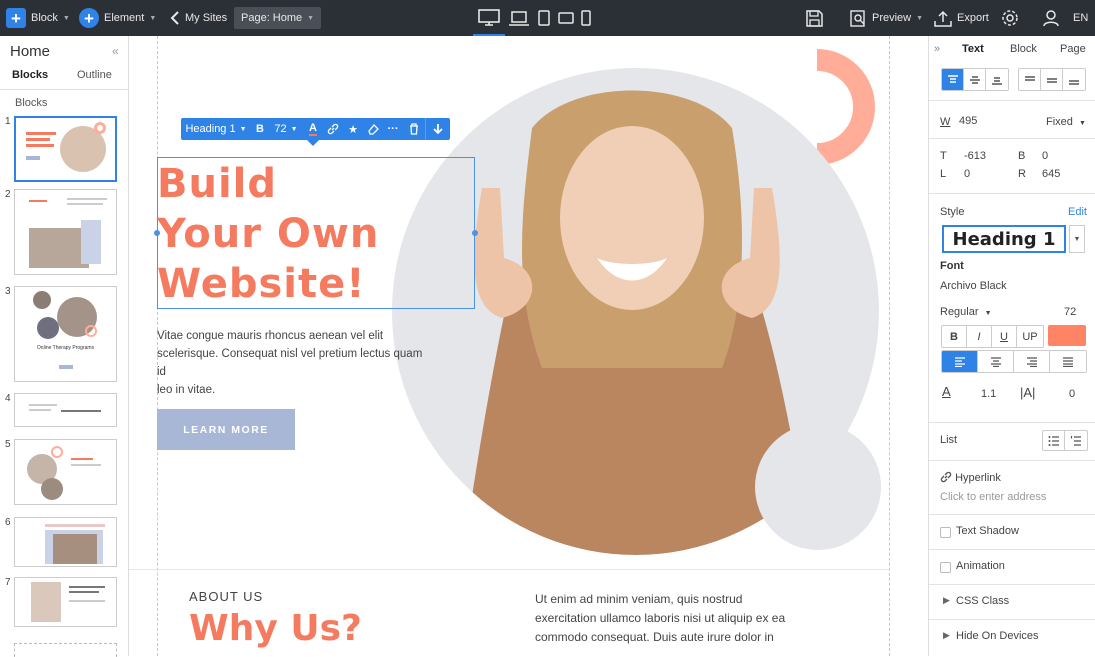  What do you see at coordinates (226, 429) in the screenshot?
I see `learn-more-button: LEARN MORE` at bounding box center [226, 429].